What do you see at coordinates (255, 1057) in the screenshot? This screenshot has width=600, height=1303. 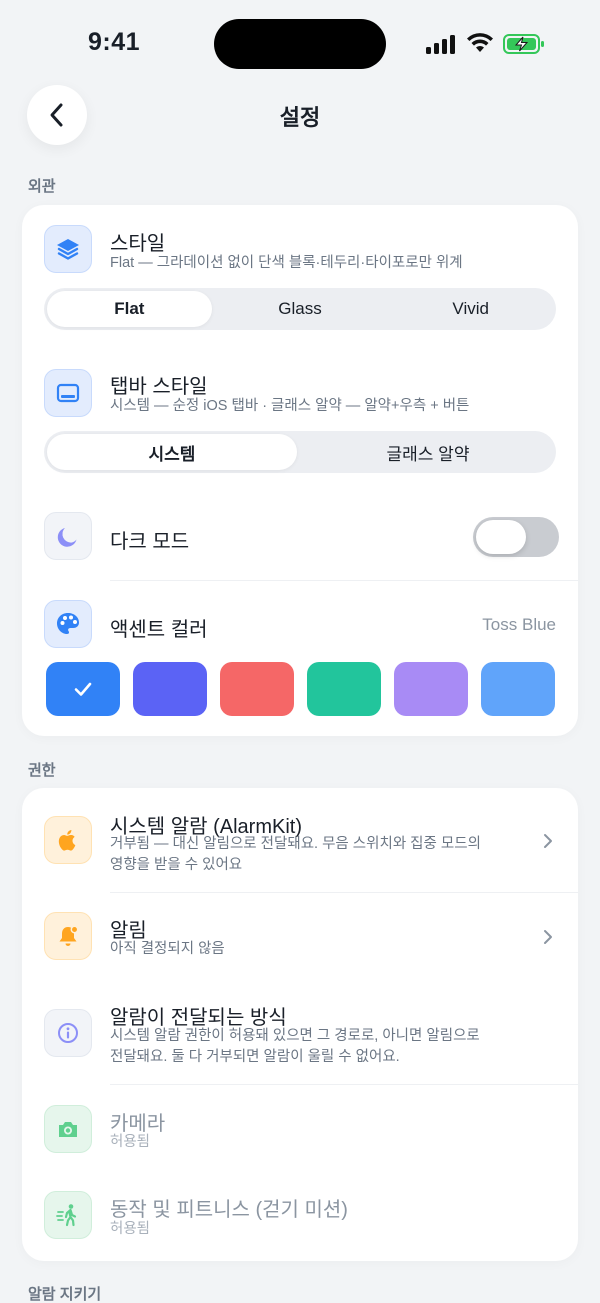 I see `permission-subtitle: 전달돼요. 둘 다 거부되면 알람이 울릴 수 없어요.` at bounding box center [255, 1057].